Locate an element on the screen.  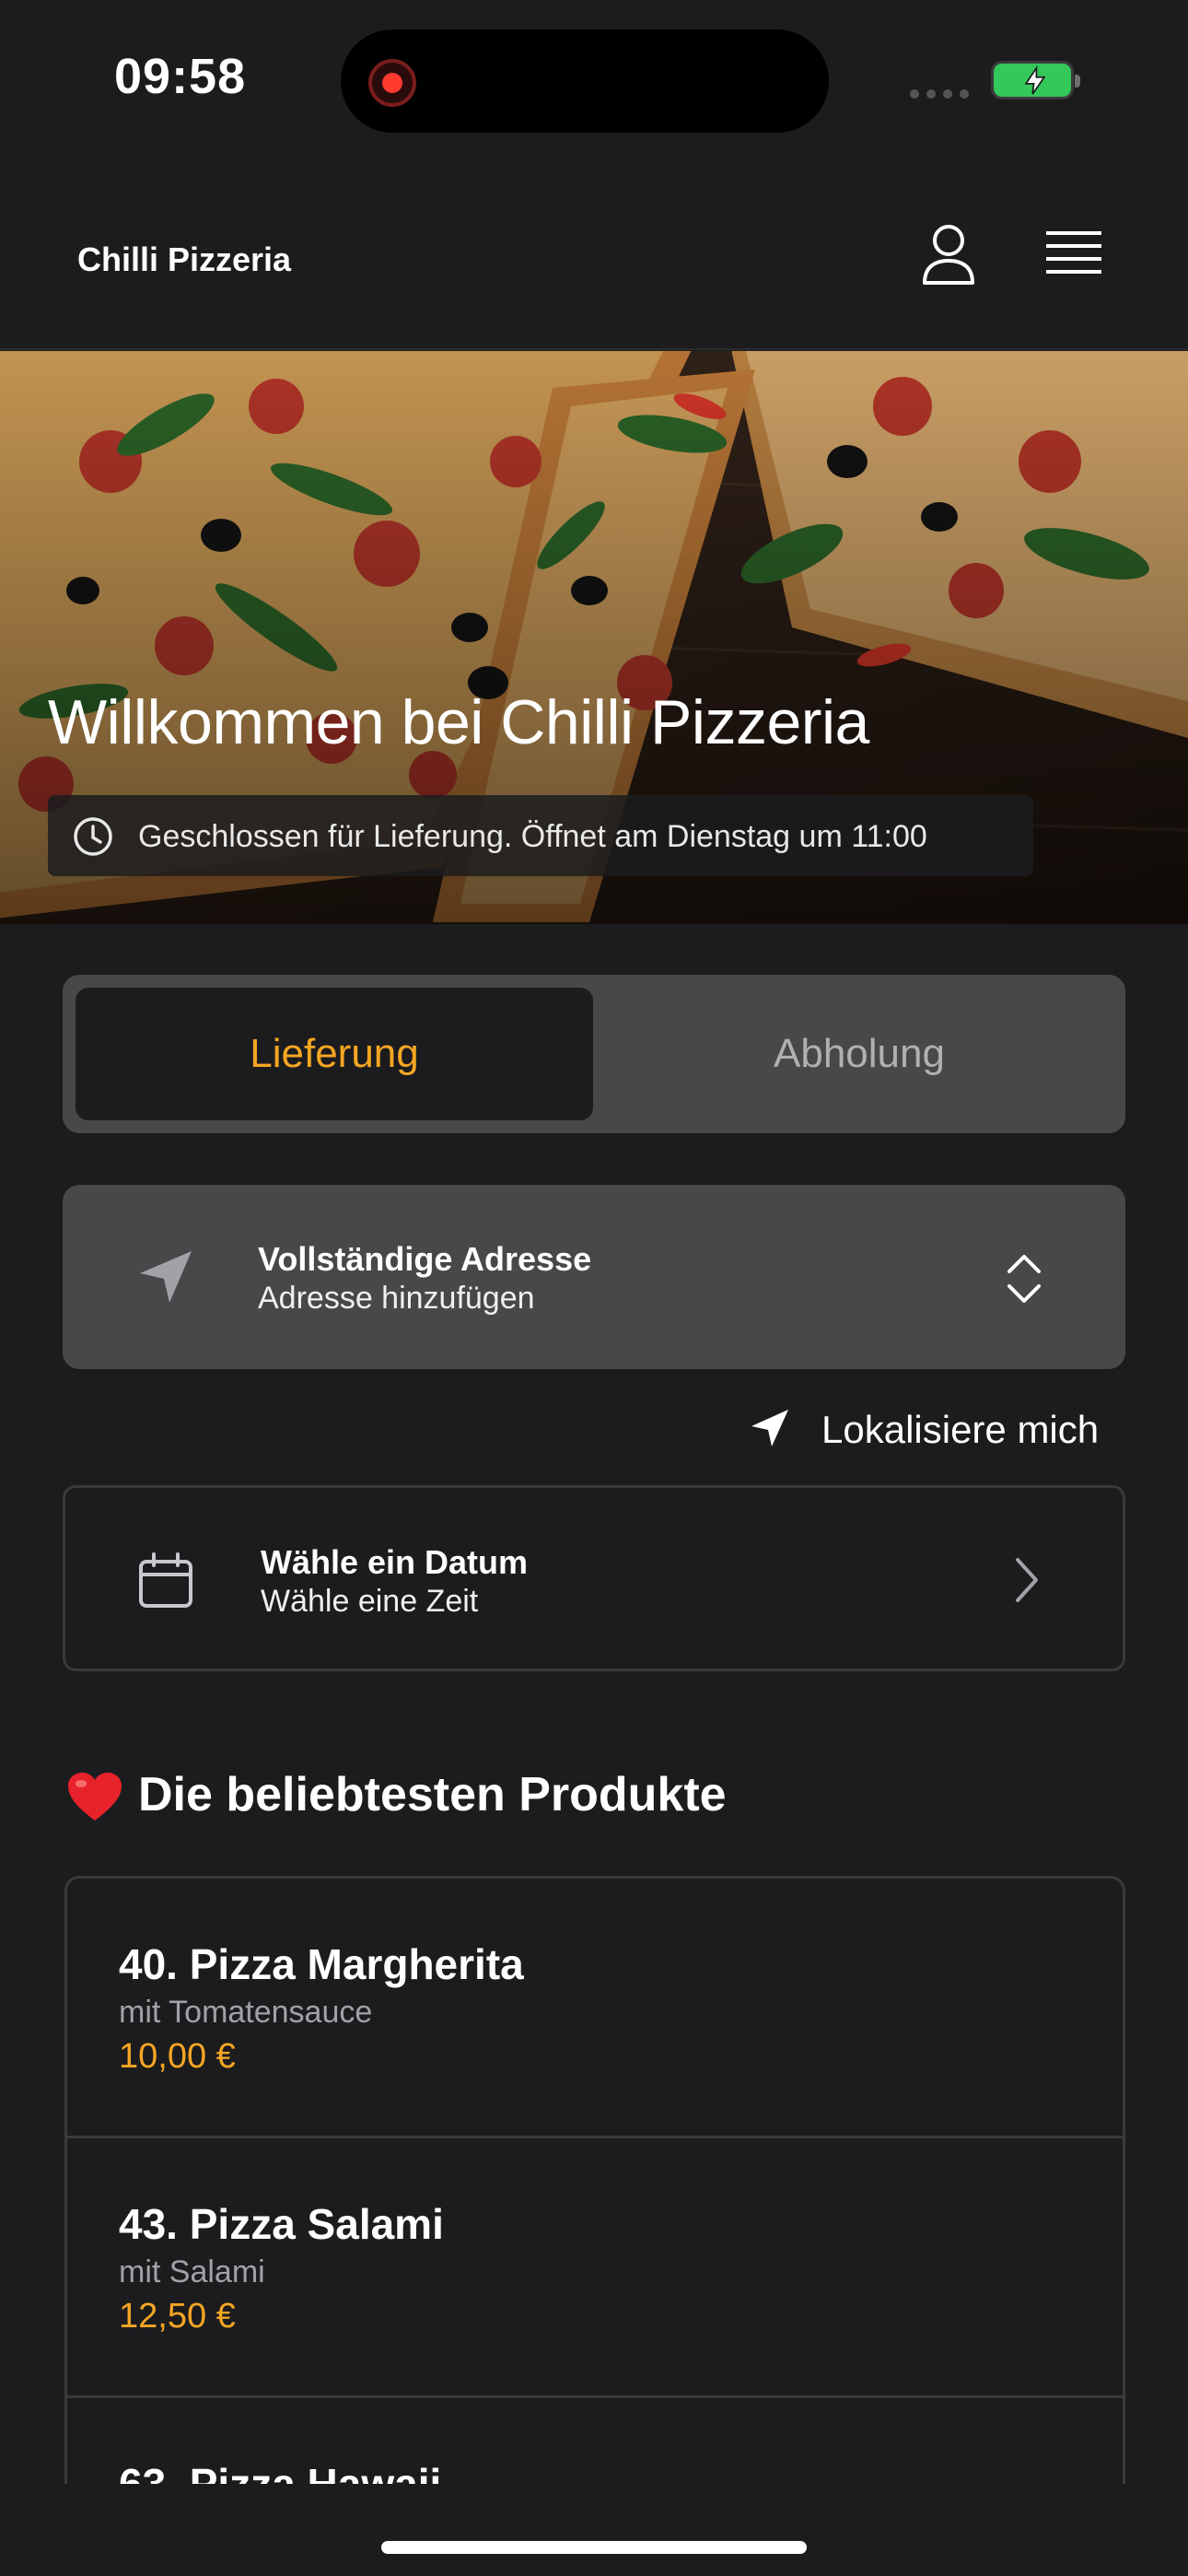
battery-charging-icon is located at coordinates (1035, 80).